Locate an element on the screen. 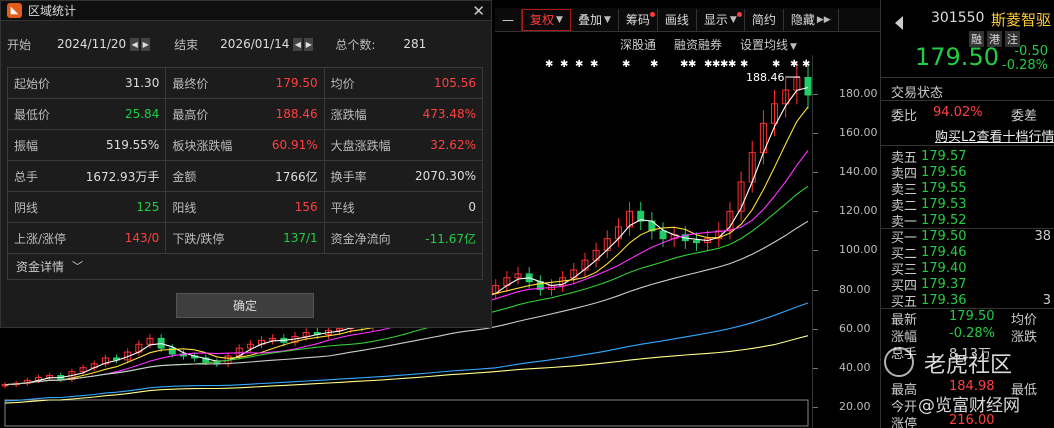  y-tick-label: 120.00 is located at coordinates (858, 211).